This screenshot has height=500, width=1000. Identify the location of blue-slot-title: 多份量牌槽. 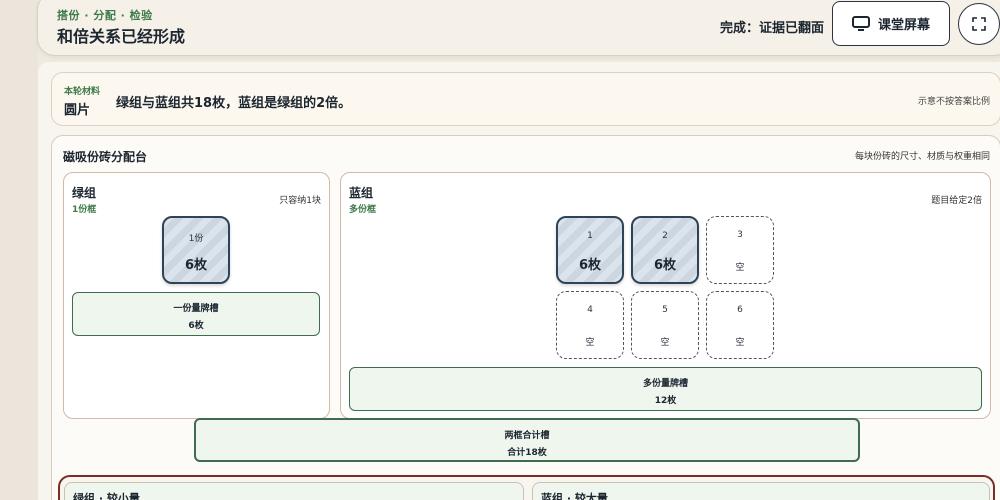
(665, 384).